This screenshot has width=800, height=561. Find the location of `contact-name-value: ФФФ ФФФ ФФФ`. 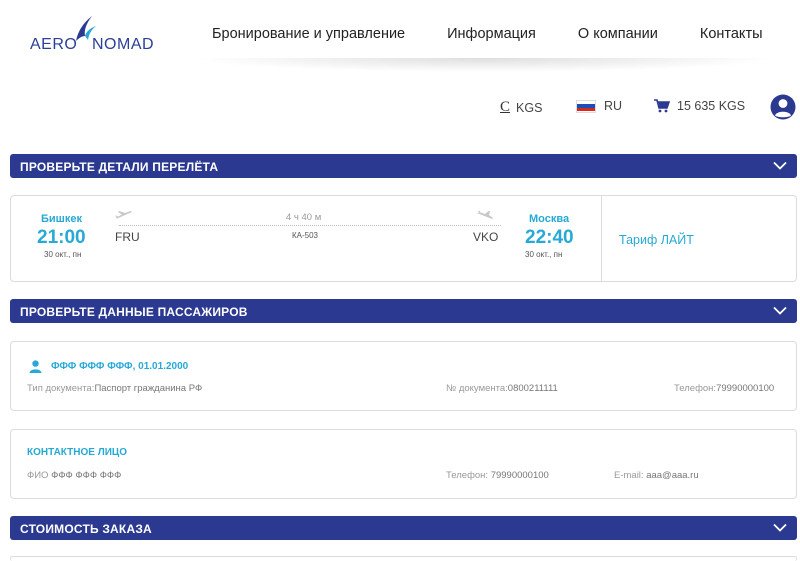

contact-name-value: ФФФ ФФФ ФФФ is located at coordinates (86, 475).